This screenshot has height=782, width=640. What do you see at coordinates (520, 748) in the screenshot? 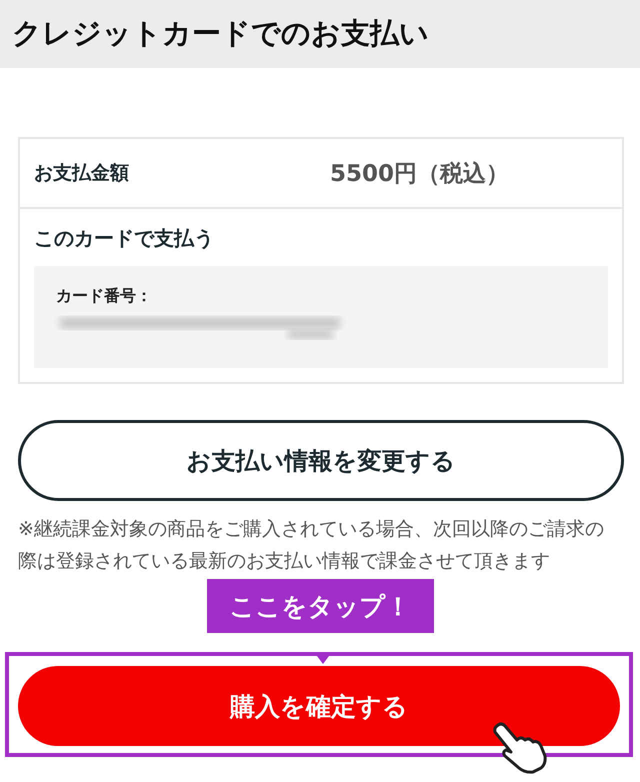
I see `pointing-hand-icon` at bounding box center [520, 748].